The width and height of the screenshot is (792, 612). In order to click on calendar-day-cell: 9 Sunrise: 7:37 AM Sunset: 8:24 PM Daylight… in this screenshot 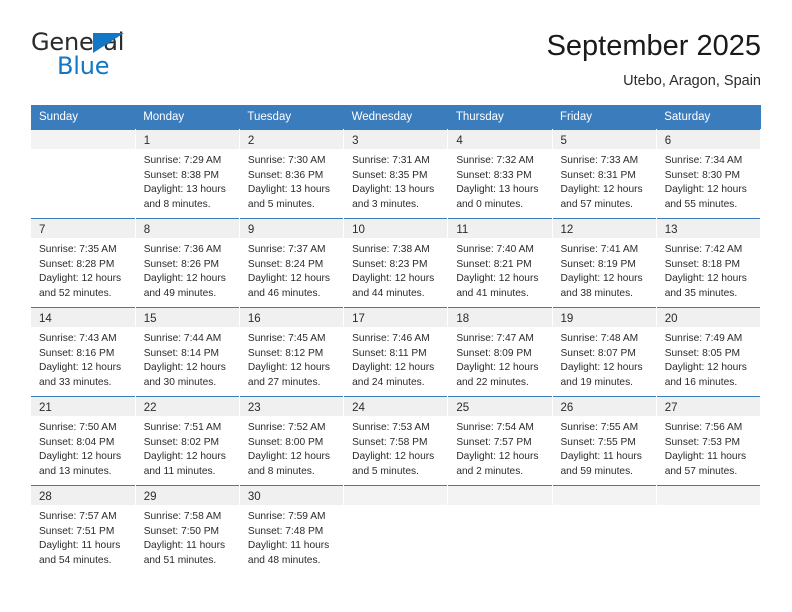, I will do `click(292, 263)`.